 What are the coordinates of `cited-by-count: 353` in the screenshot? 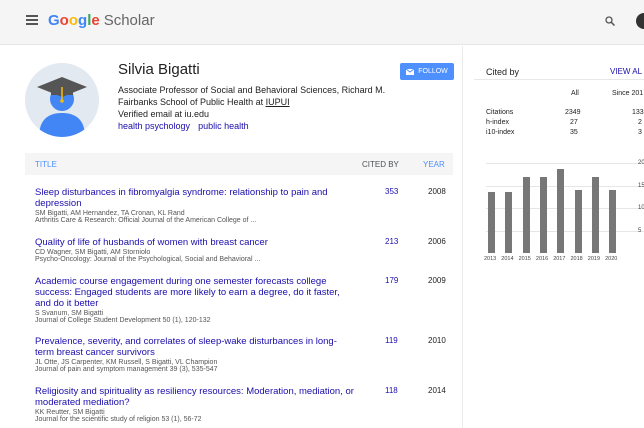 It's located at (391, 191).